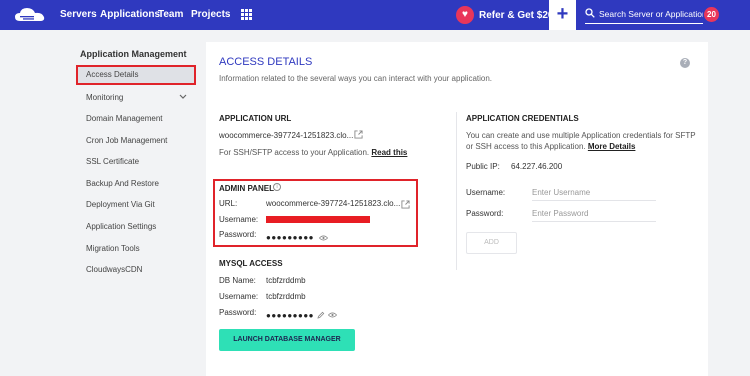 Image resolution: width=750 pixels, height=376 pixels. What do you see at coordinates (389, 152) in the screenshot?
I see `read-this-link: Read this` at bounding box center [389, 152].